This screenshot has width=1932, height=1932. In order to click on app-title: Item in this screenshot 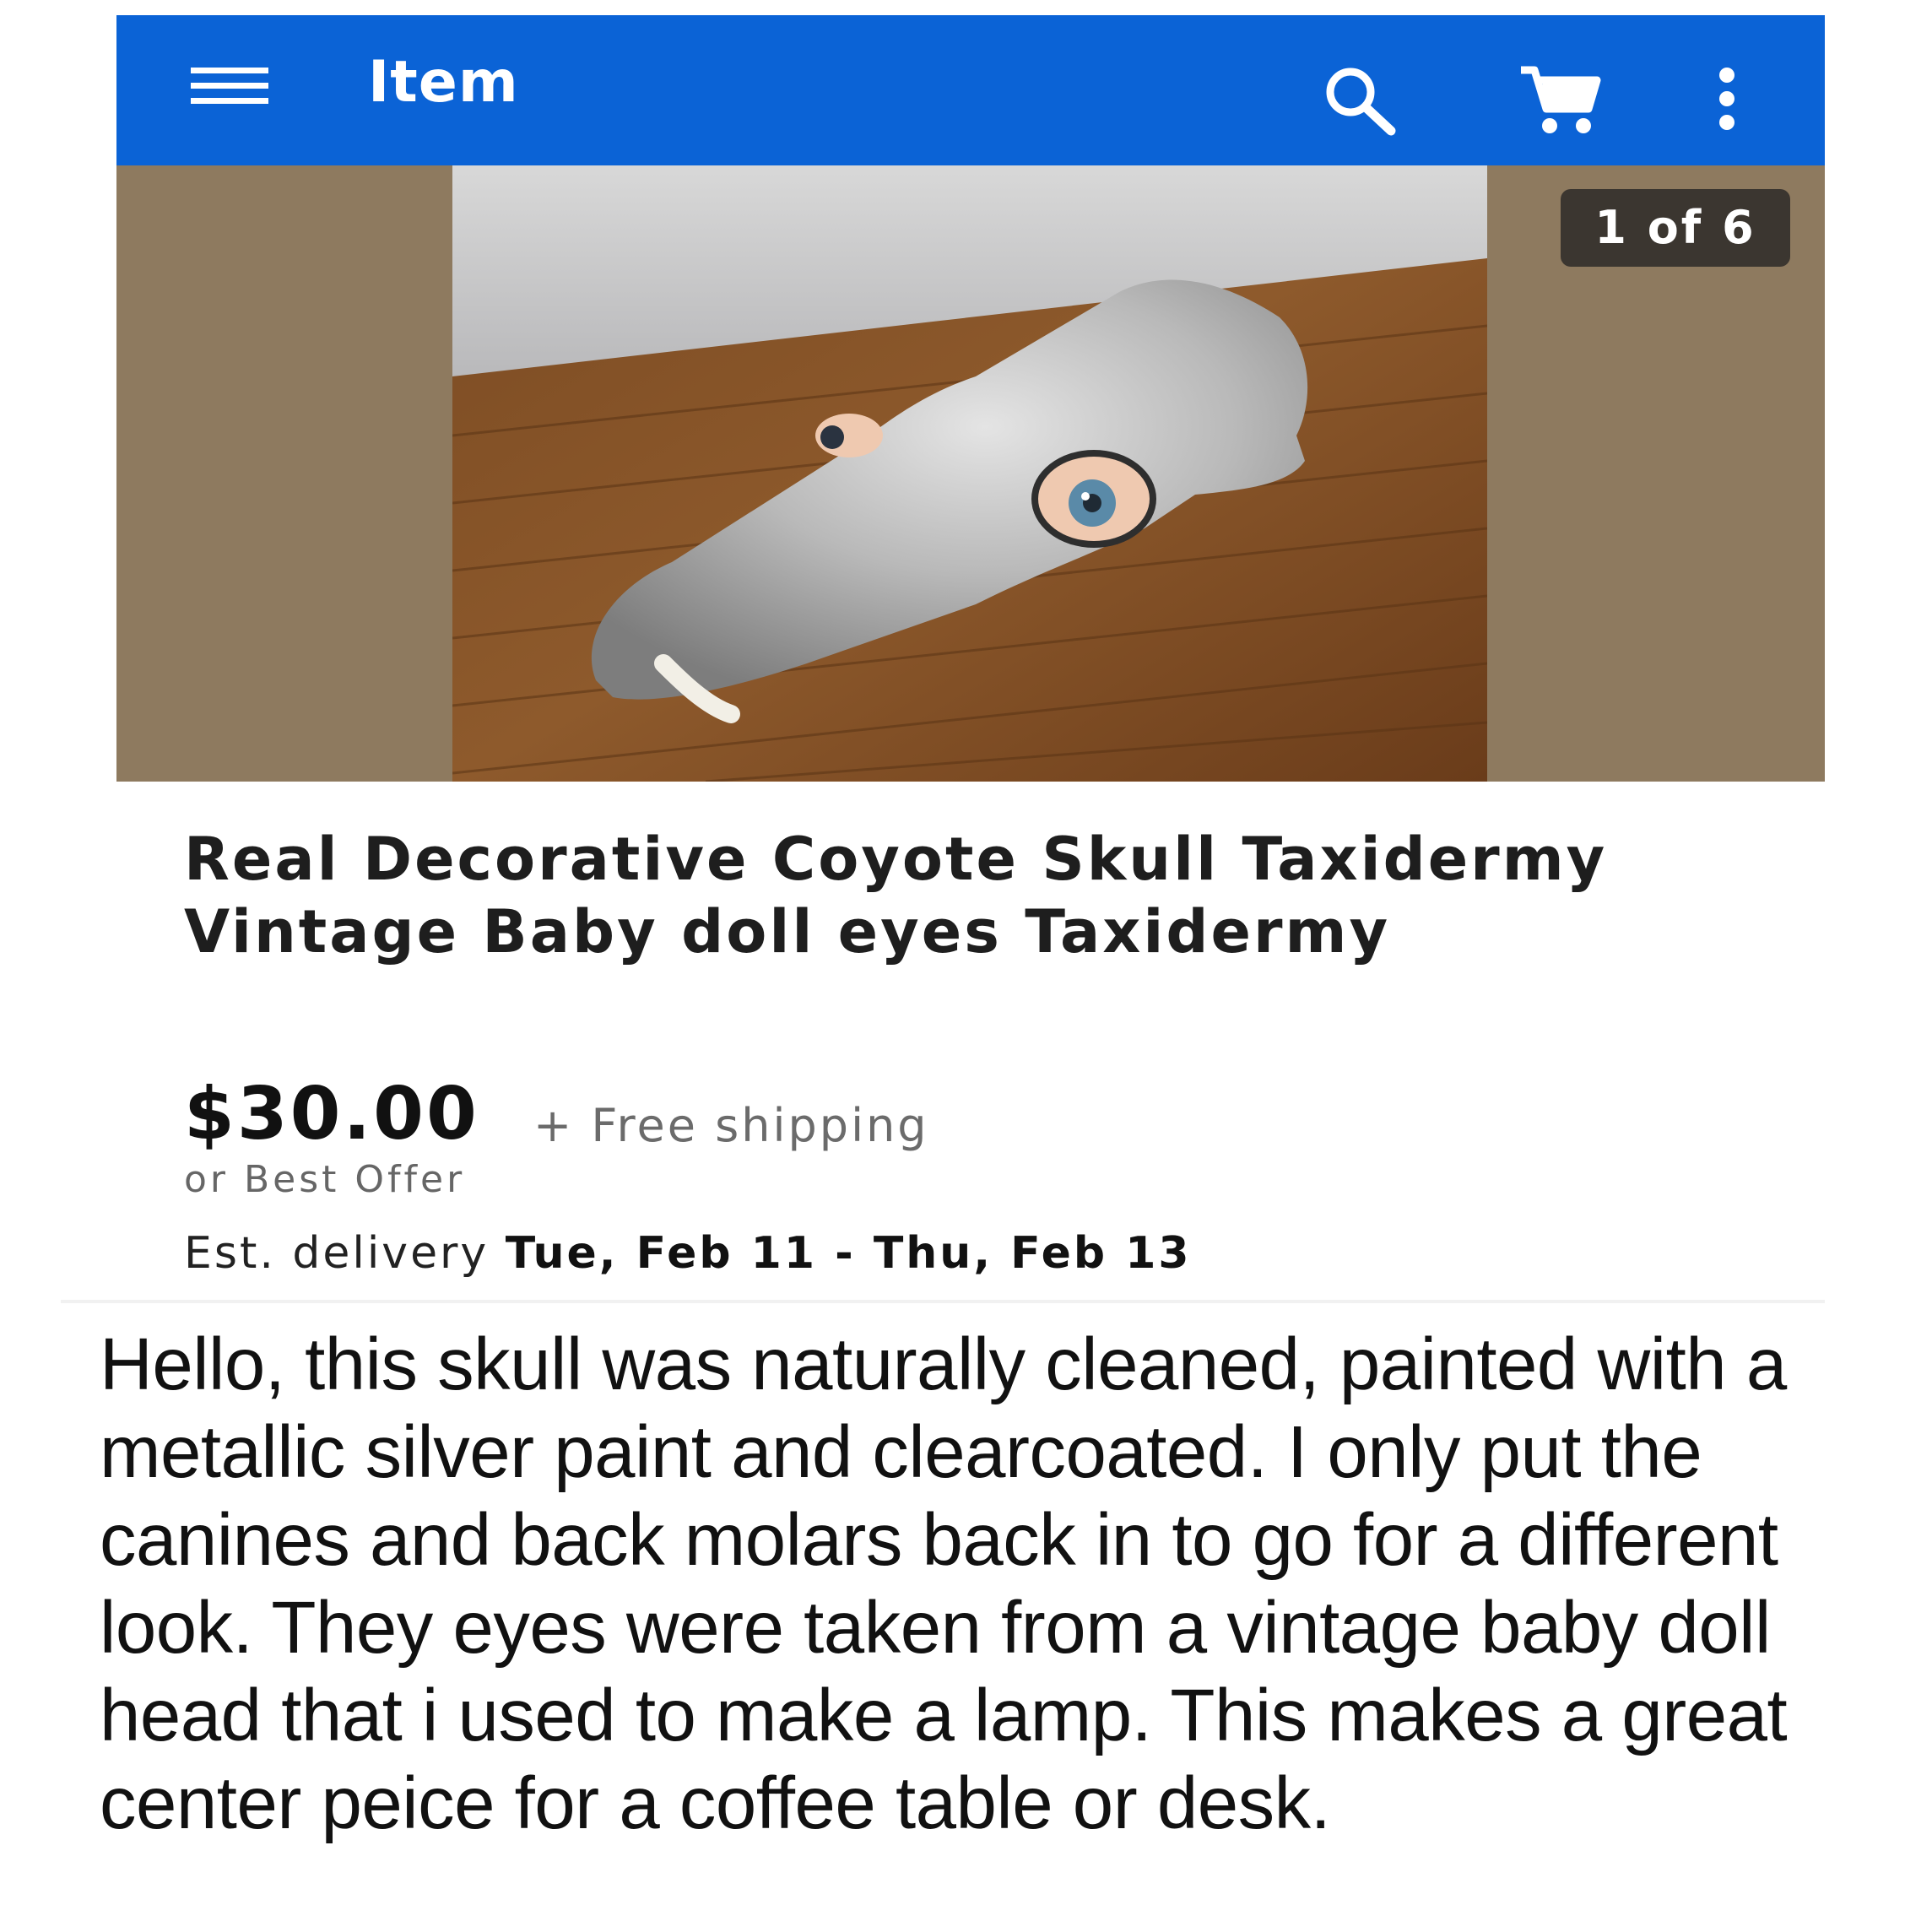, I will do `click(444, 82)`.